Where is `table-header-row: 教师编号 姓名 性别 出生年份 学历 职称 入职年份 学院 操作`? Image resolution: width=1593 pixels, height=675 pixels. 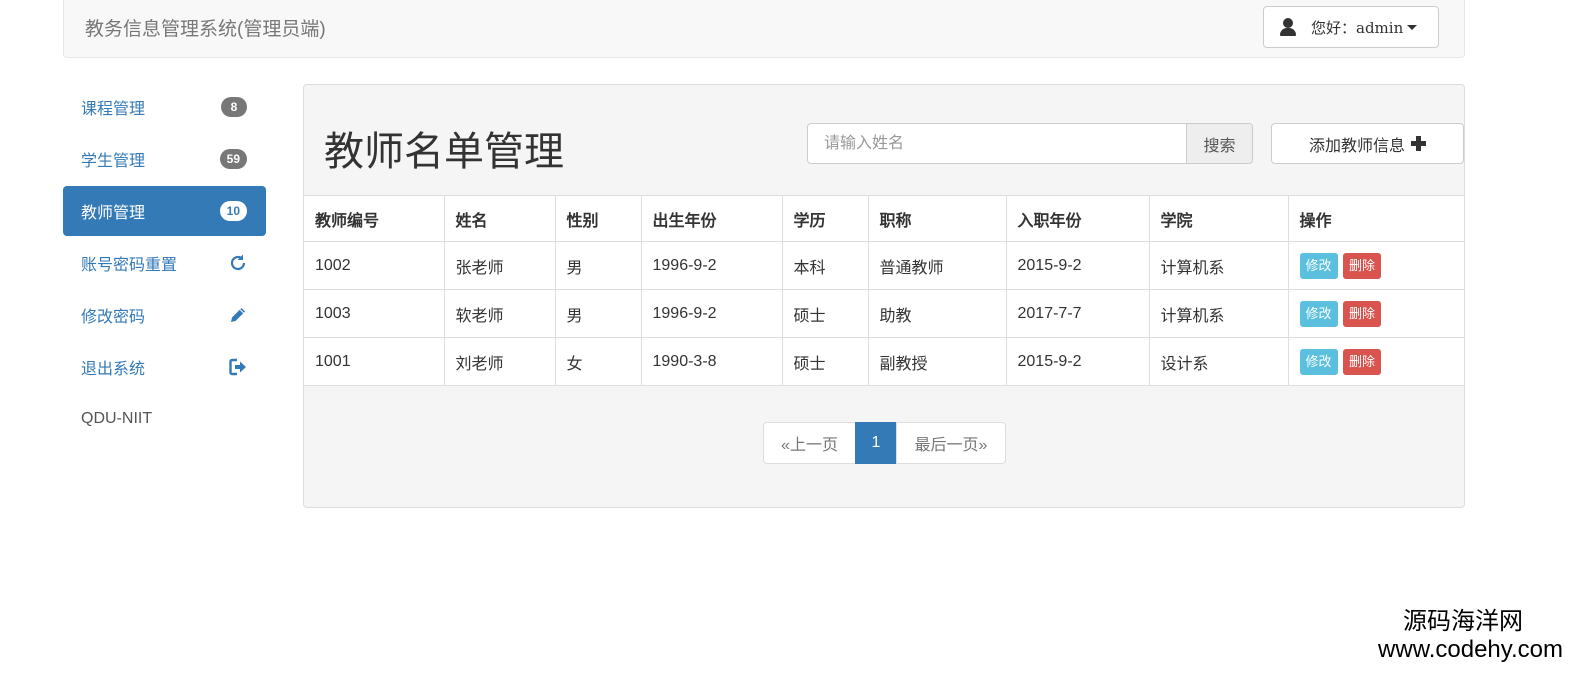 table-header-row: 教师编号 姓名 性别 出生年份 学历 职称 入职年份 学院 操作 is located at coordinates (884, 218).